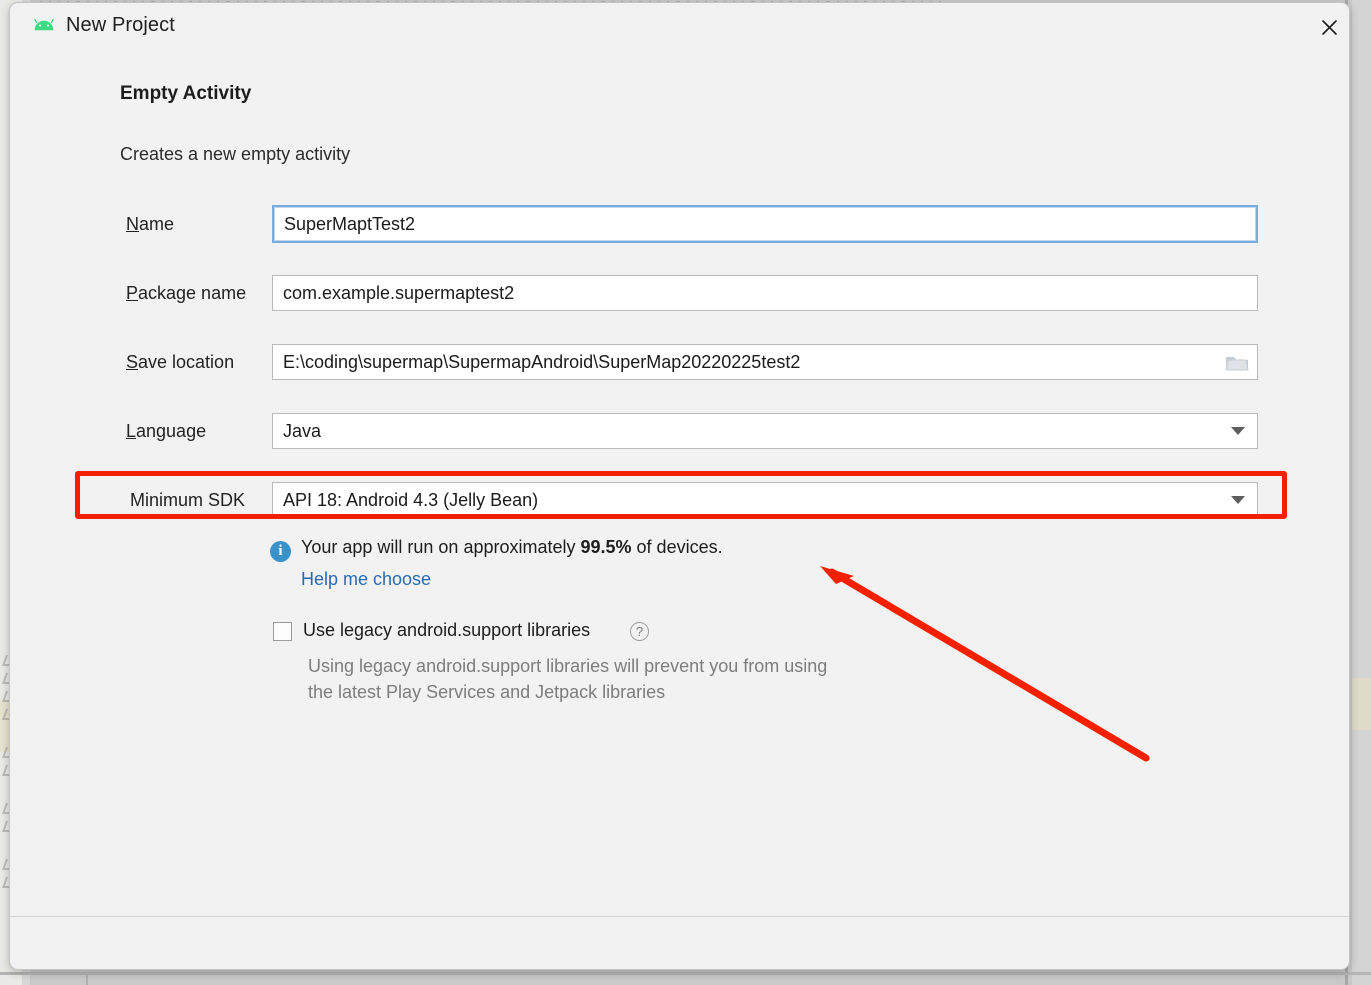  Describe the element at coordinates (765, 293) in the screenshot. I see `package-name-input: com.example.supermaptest2` at that location.